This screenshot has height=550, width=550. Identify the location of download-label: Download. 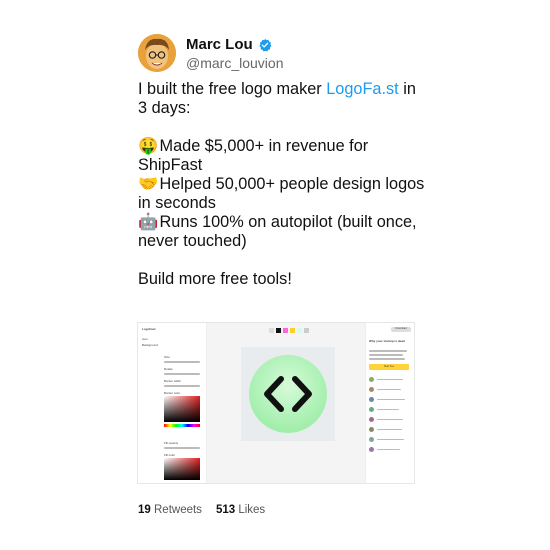
(401, 328).